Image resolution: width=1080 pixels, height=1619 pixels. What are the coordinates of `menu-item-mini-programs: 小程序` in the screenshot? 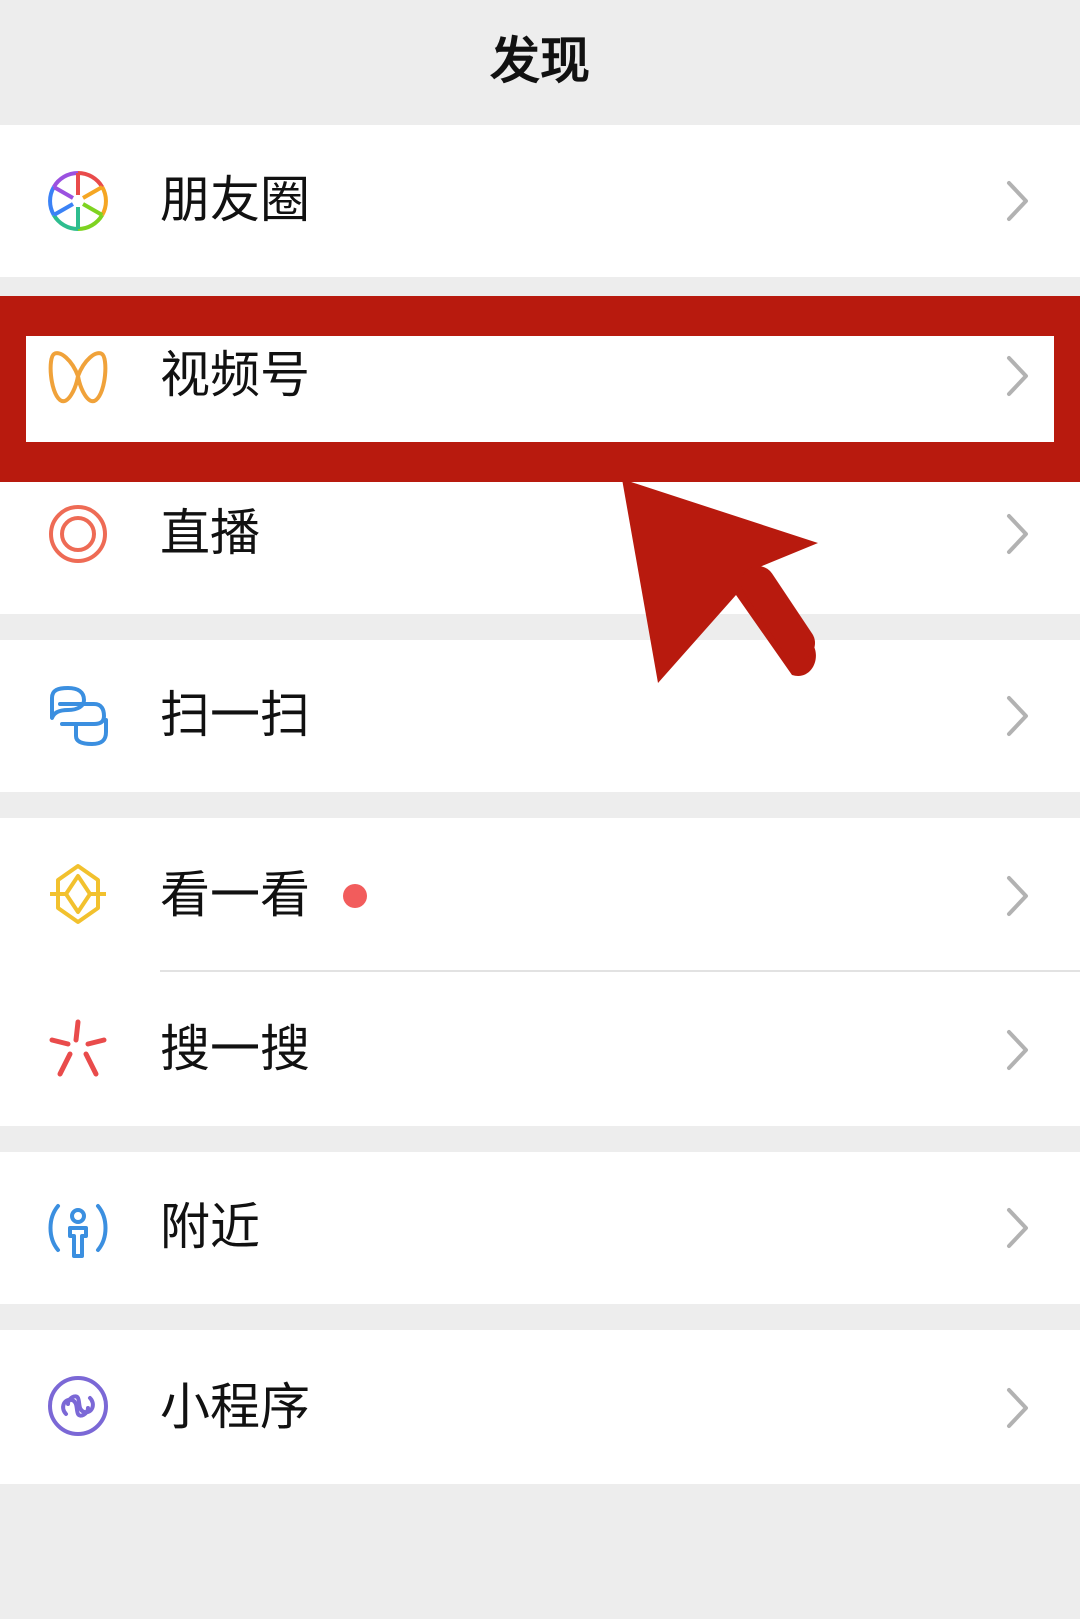 It's located at (540, 1407).